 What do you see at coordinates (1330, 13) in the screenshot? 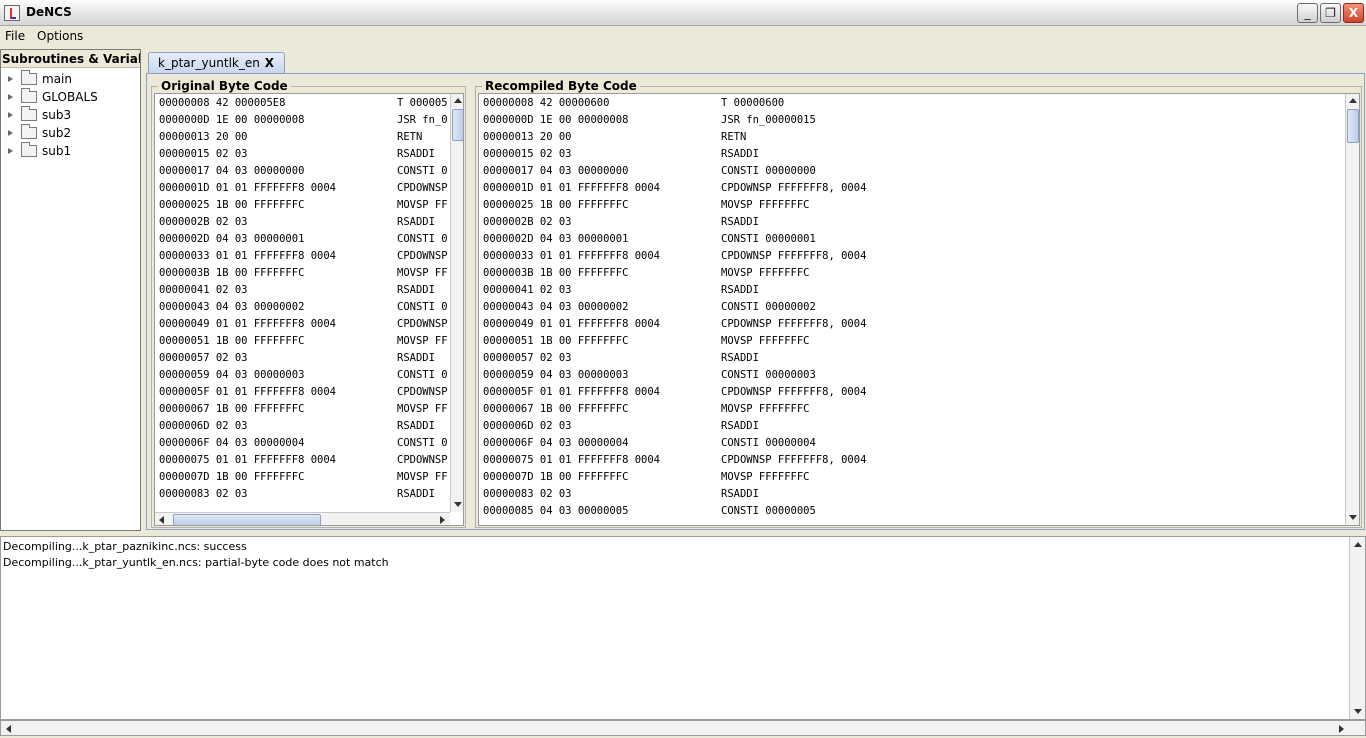
I see `restore-button: ❐` at bounding box center [1330, 13].